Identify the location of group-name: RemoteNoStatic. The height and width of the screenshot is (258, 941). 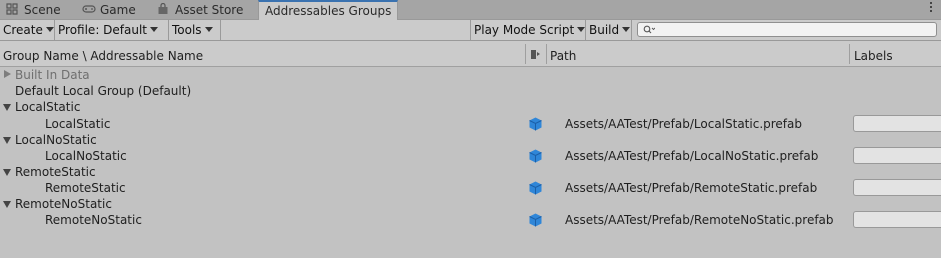
(63, 204).